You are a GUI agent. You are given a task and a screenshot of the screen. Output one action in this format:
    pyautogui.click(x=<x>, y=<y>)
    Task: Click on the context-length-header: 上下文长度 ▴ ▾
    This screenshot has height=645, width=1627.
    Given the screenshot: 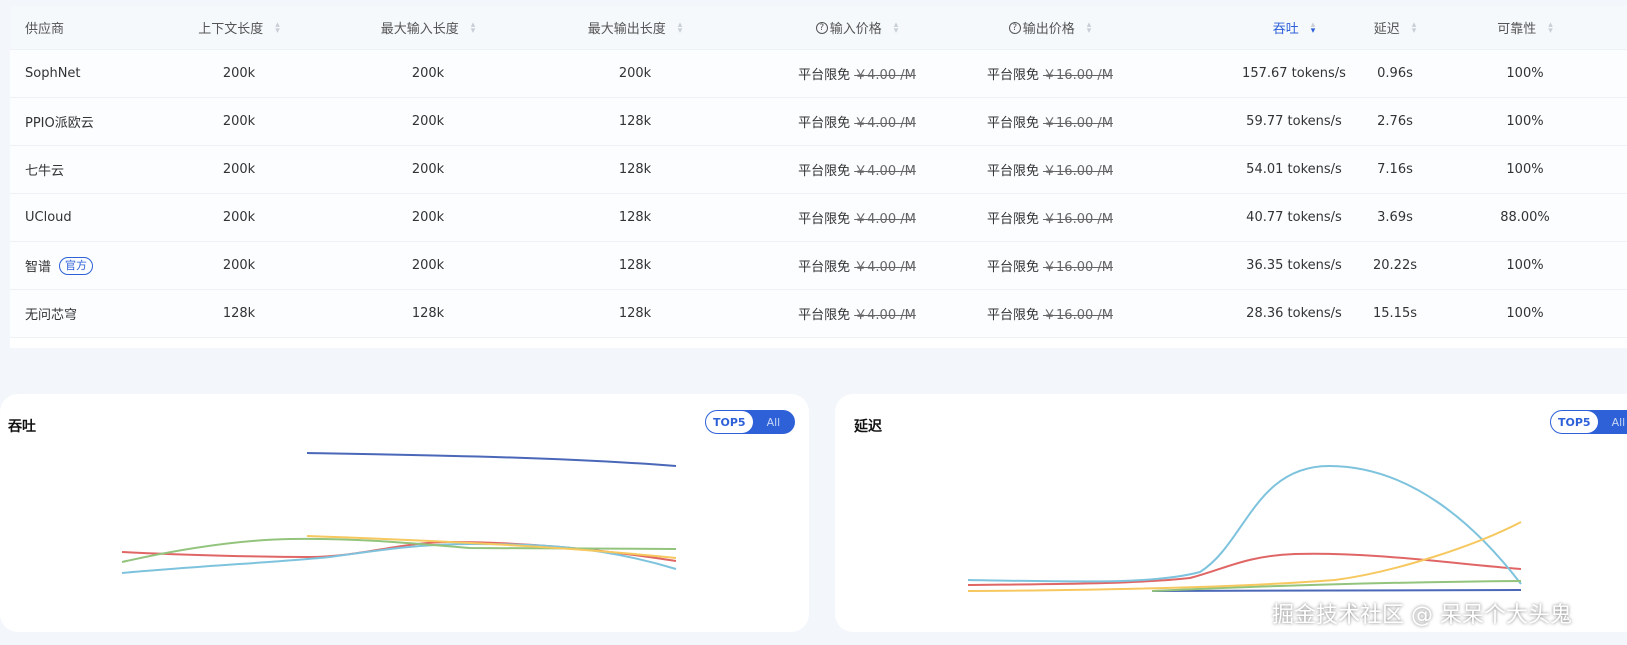 What is the action you would take?
    pyautogui.click(x=239, y=27)
    